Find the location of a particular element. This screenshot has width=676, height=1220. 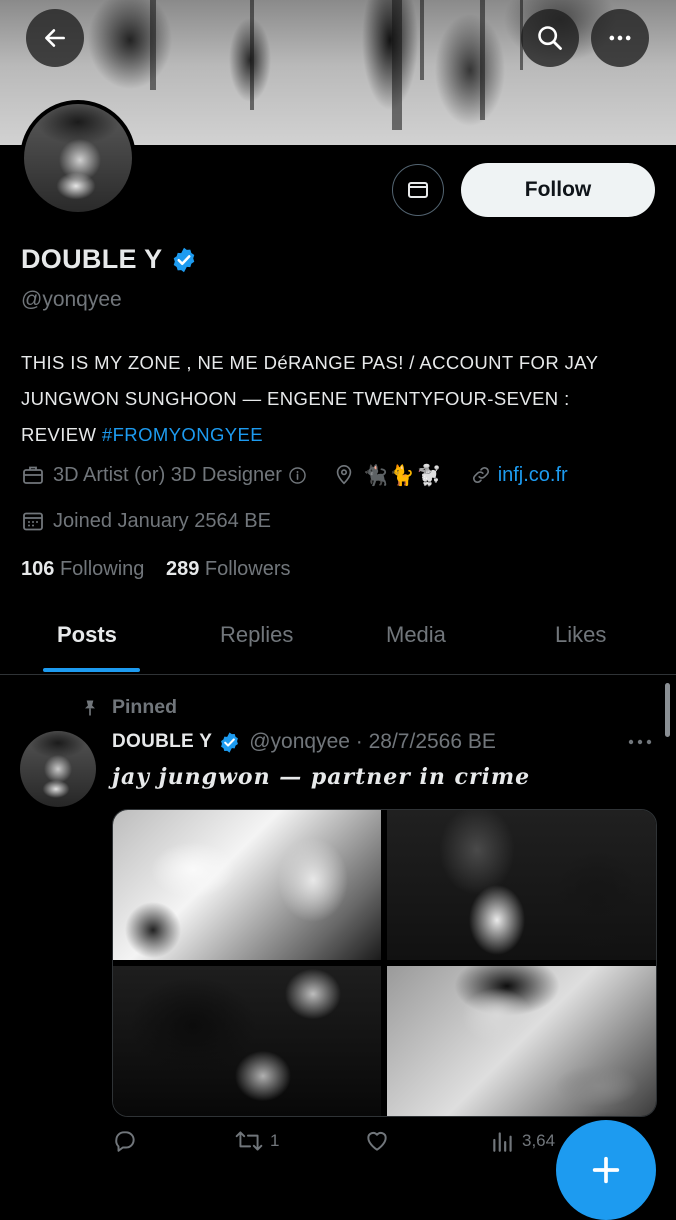

profile-name-row: DOUBLE Y is located at coordinates (109, 259).